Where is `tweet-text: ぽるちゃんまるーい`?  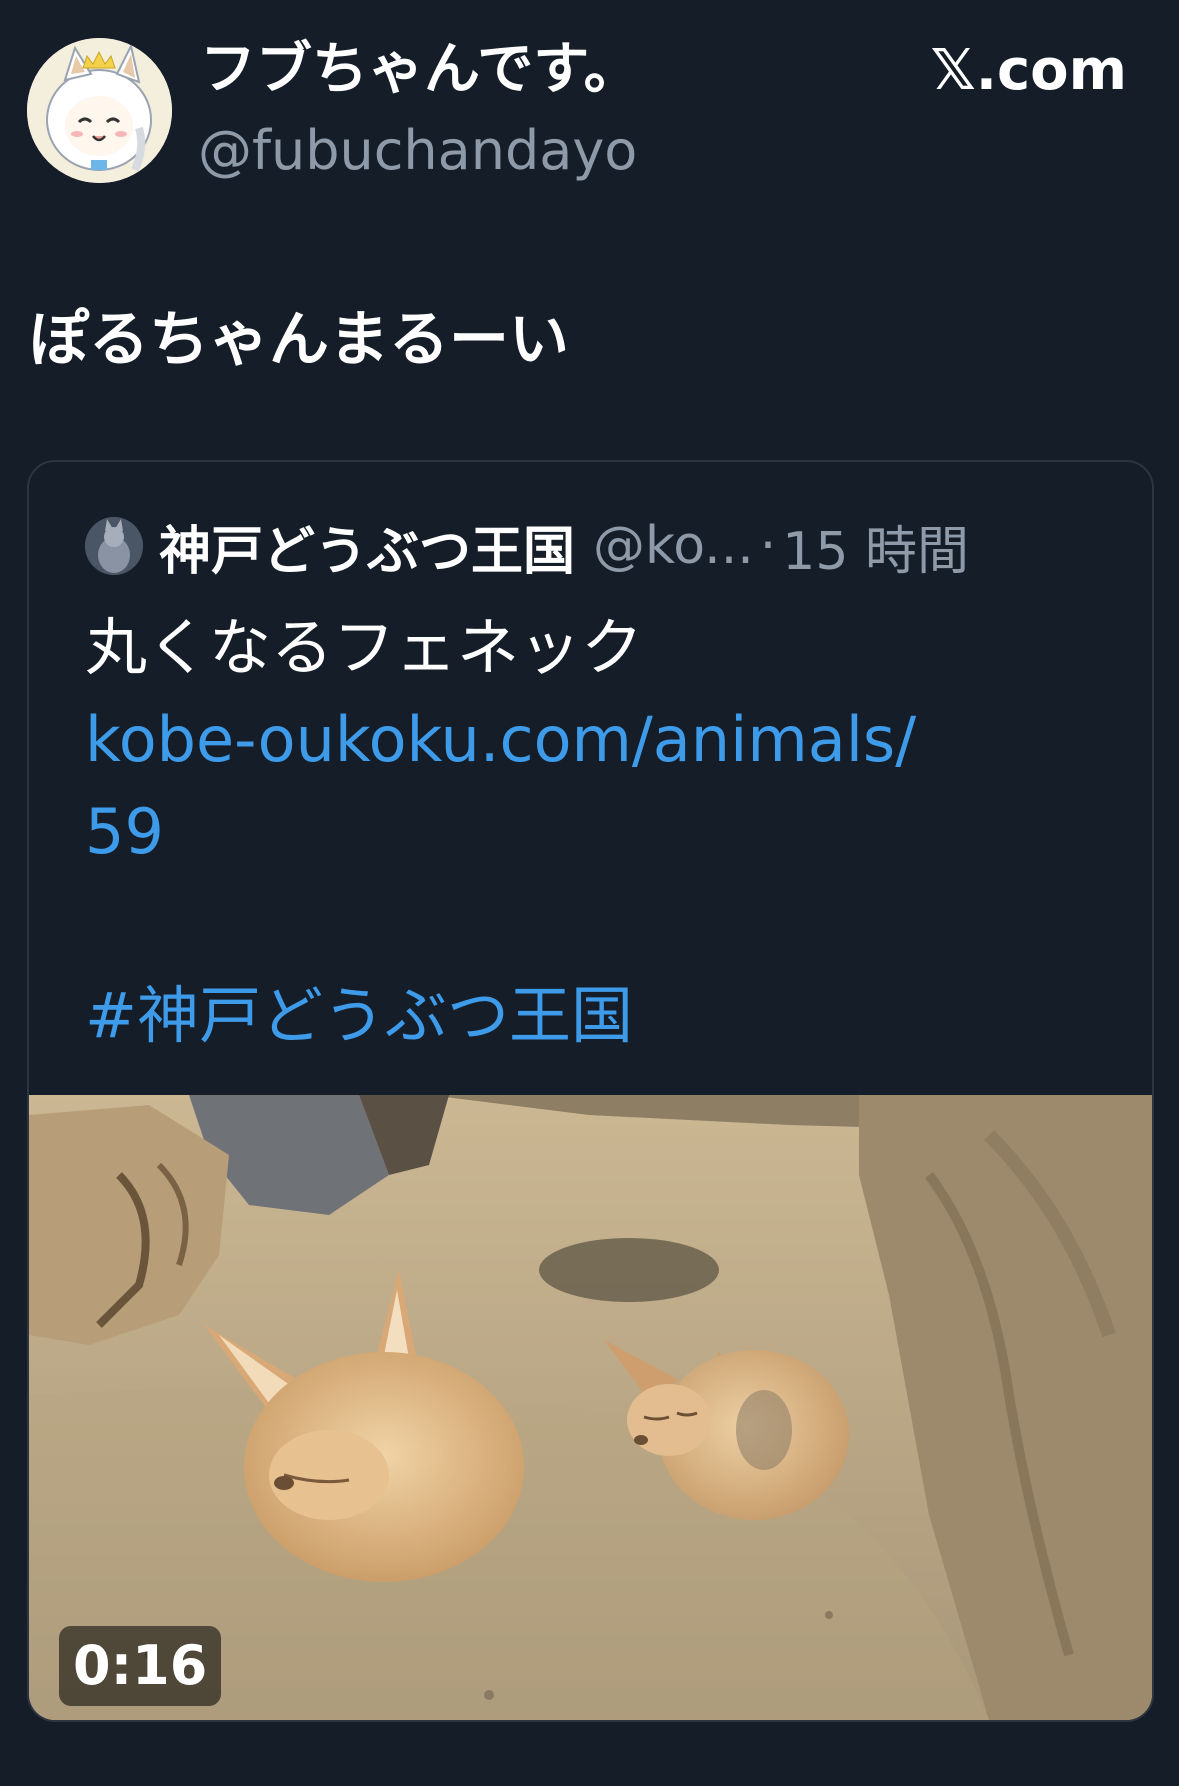
tweet-text: ぽるちゃんまるーい is located at coordinates (299, 340).